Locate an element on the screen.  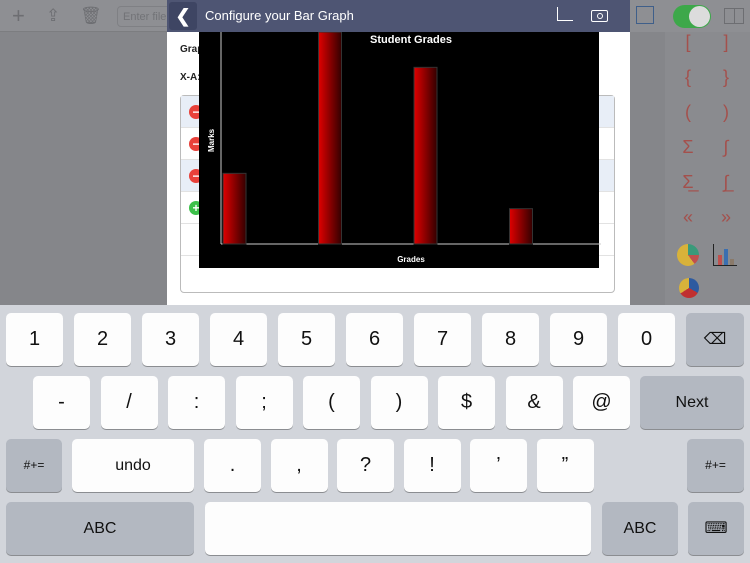
key: ” is located at coordinates (565, 465).